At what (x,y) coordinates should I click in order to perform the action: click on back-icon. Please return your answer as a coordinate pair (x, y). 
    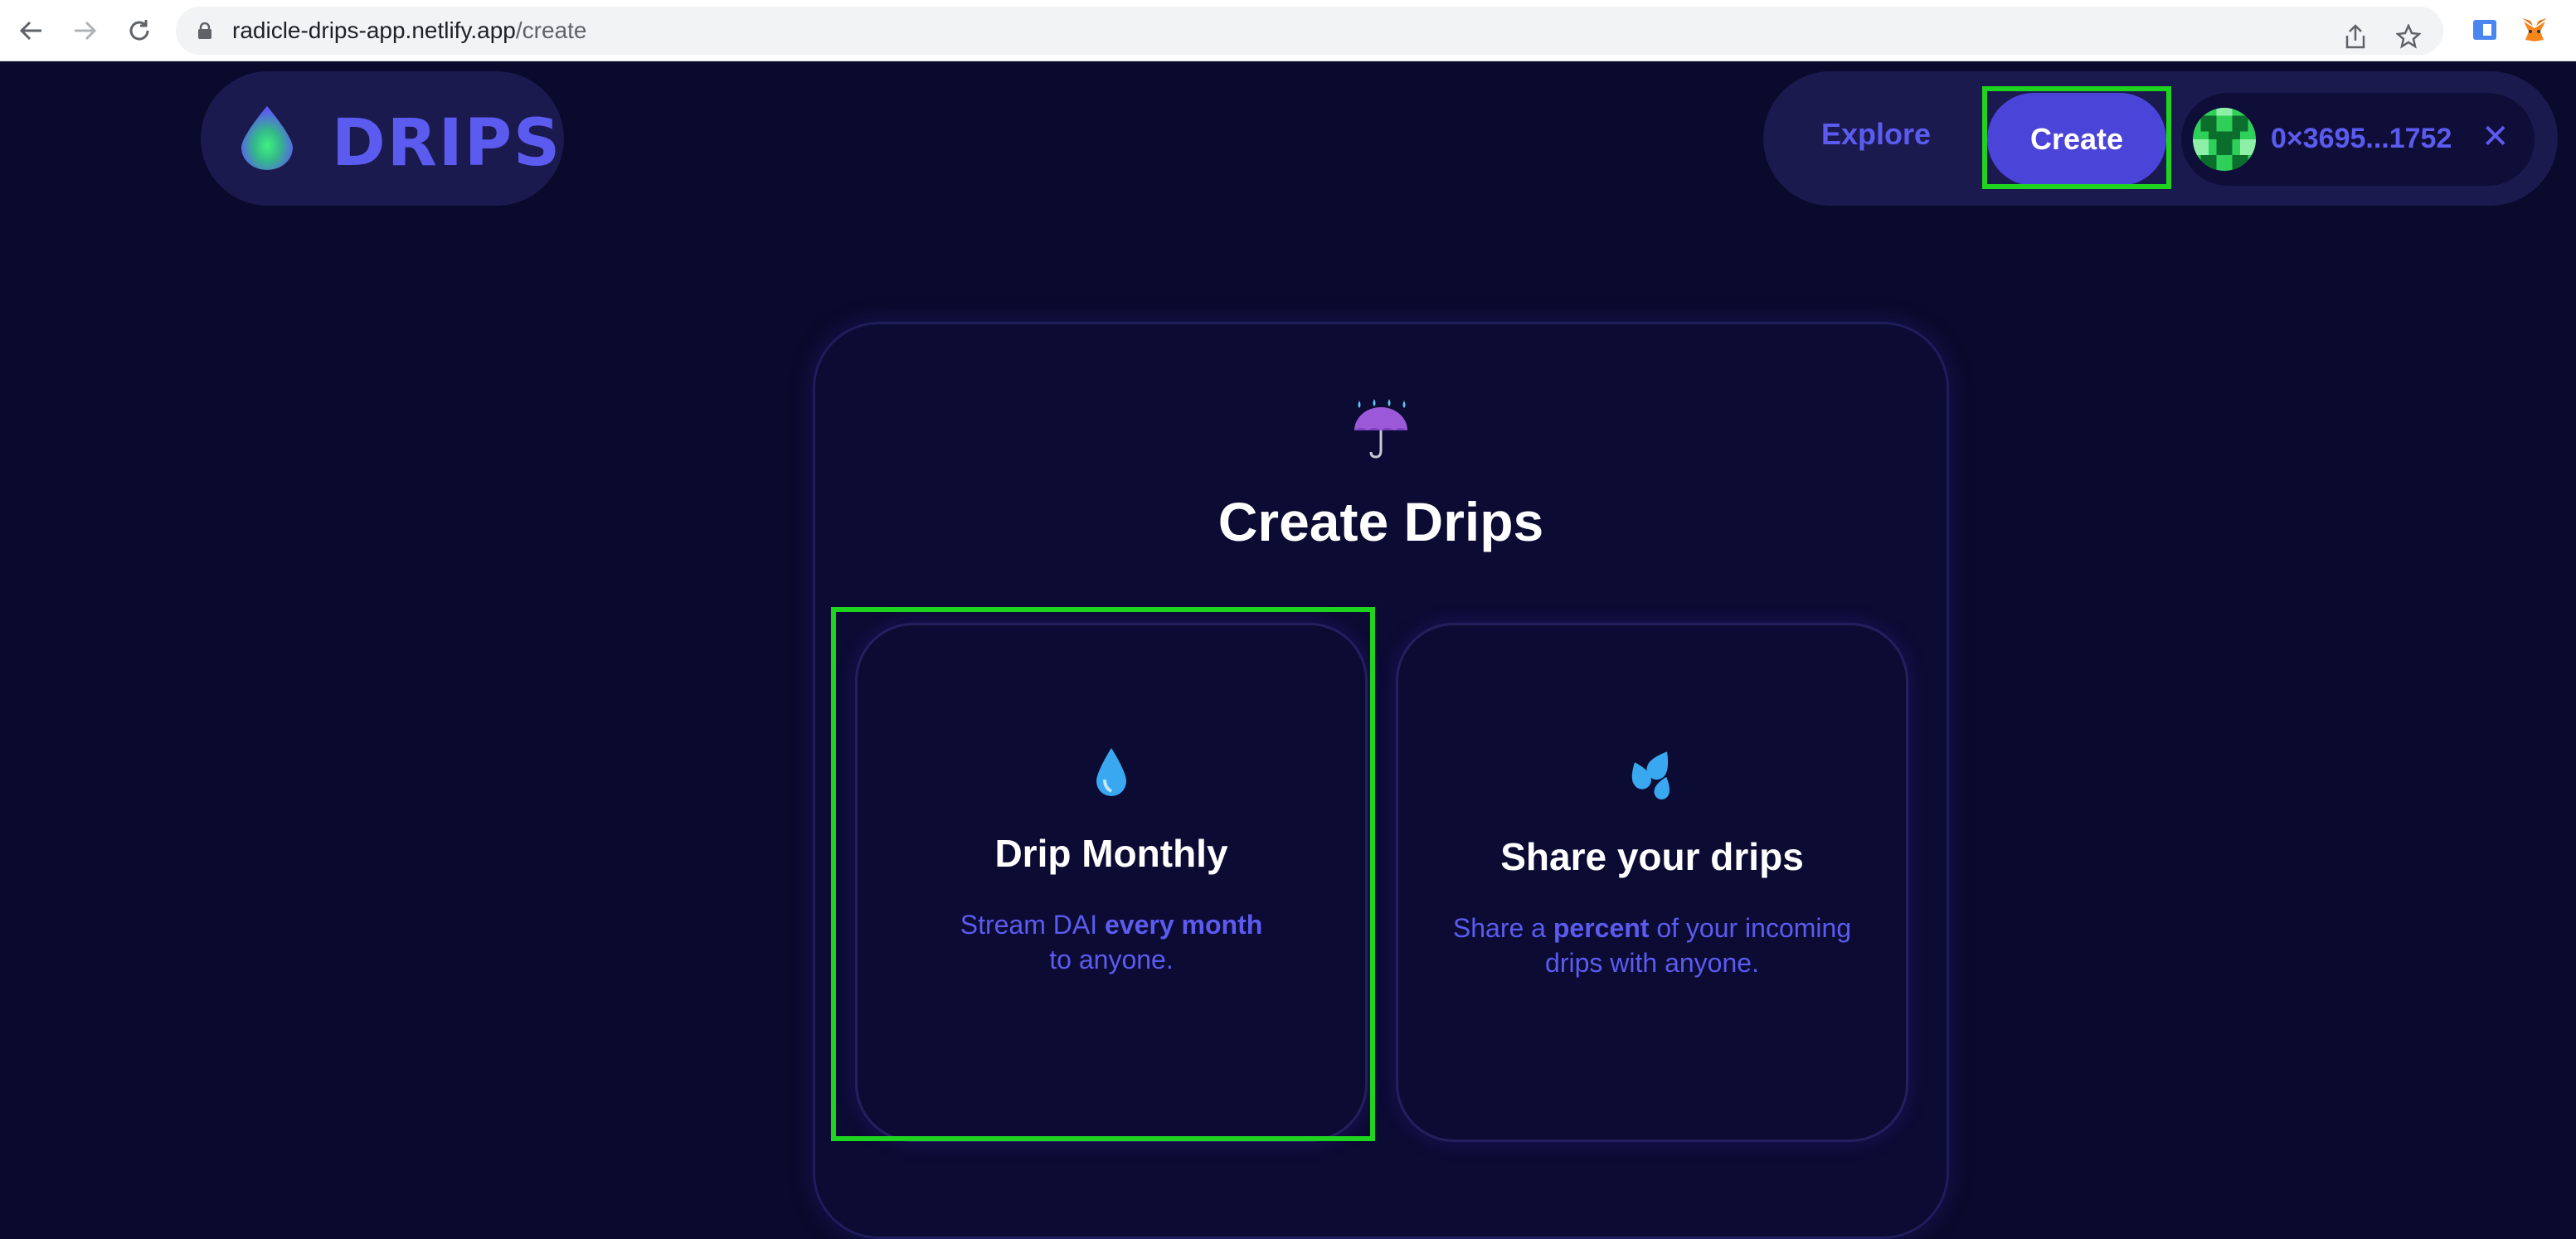
    Looking at the image, I should click on (32, 30).